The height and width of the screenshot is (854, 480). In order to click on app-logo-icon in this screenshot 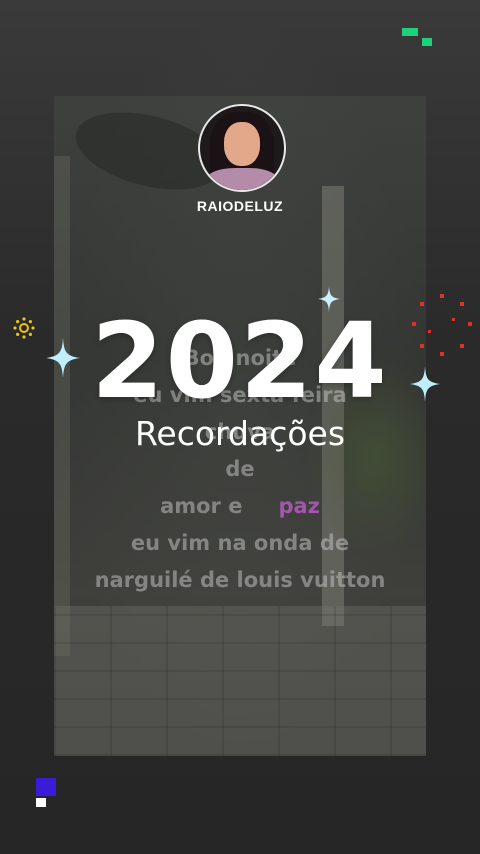, I will do `click(418, 38)`.